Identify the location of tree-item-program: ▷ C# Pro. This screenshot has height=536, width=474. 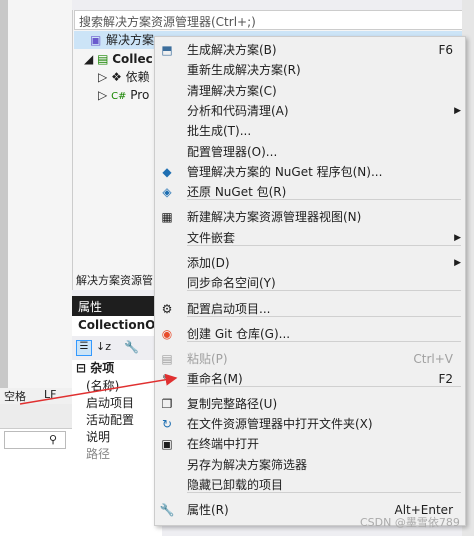
(123, 95).